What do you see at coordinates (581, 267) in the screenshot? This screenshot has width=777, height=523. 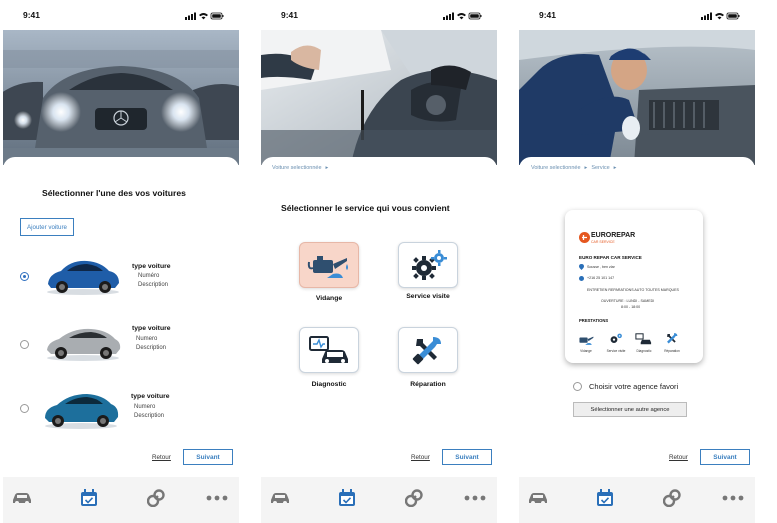 I see `location-pin-icon` at bounding box center [581, 267].